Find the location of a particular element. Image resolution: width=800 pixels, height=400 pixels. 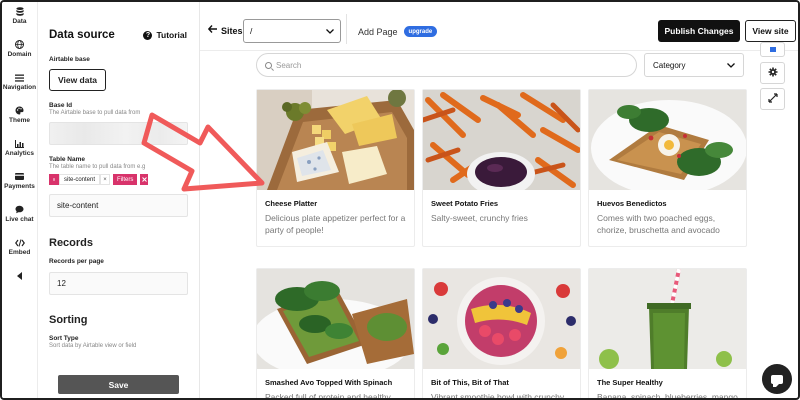

rail-label: Analytics is located at coordinates (19, 153).